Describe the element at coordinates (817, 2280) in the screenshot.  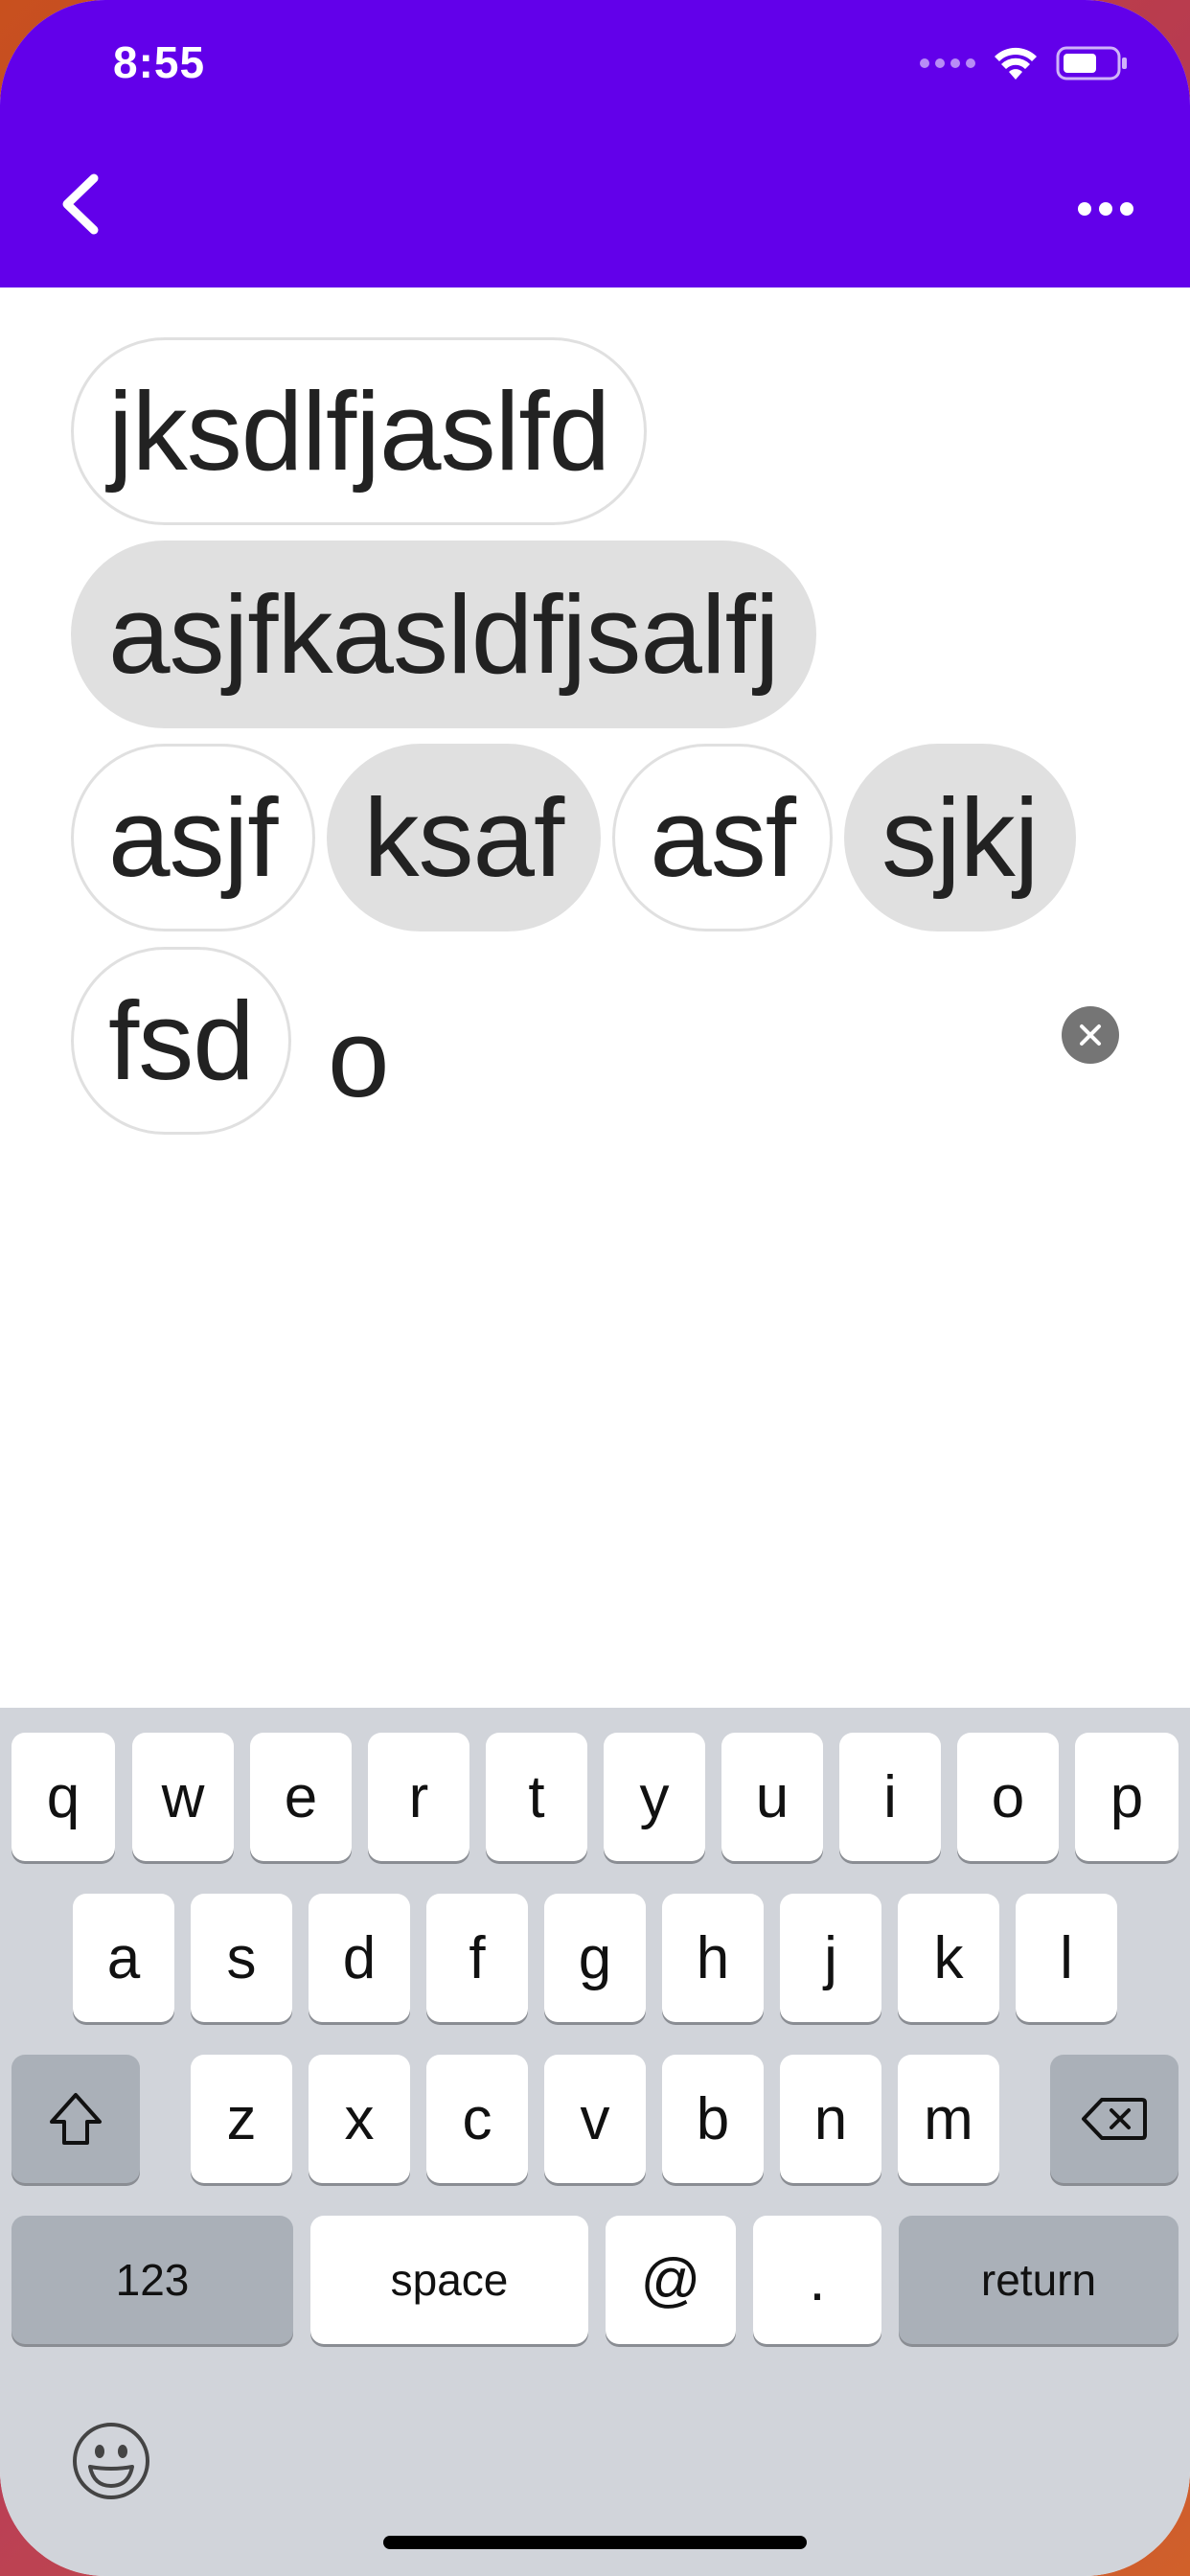
I see `period-key: .` at that location.